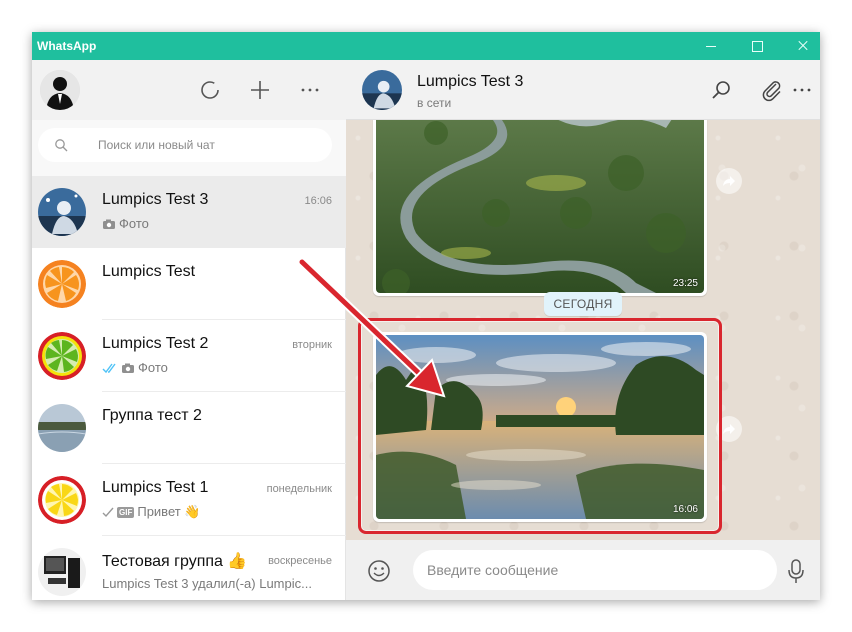 The image size is (852, 632). I want to click on annotation-highlight-box, so click(540, 426).